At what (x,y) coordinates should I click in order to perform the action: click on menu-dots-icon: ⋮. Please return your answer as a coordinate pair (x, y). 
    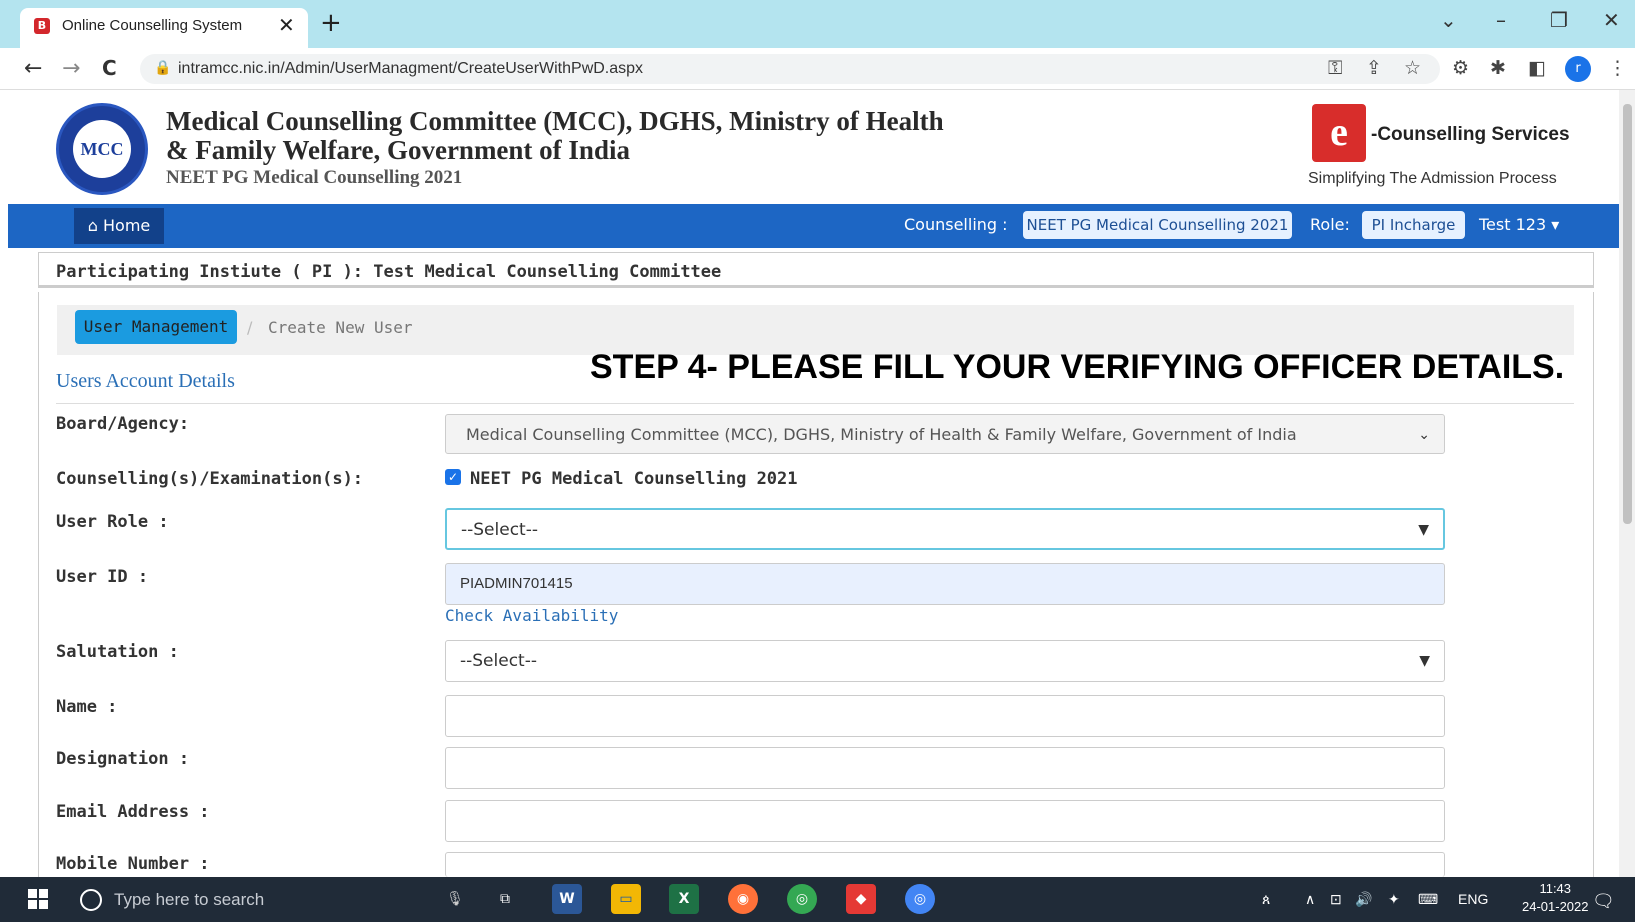
    Looking at the image, I should click on (1617, 68).